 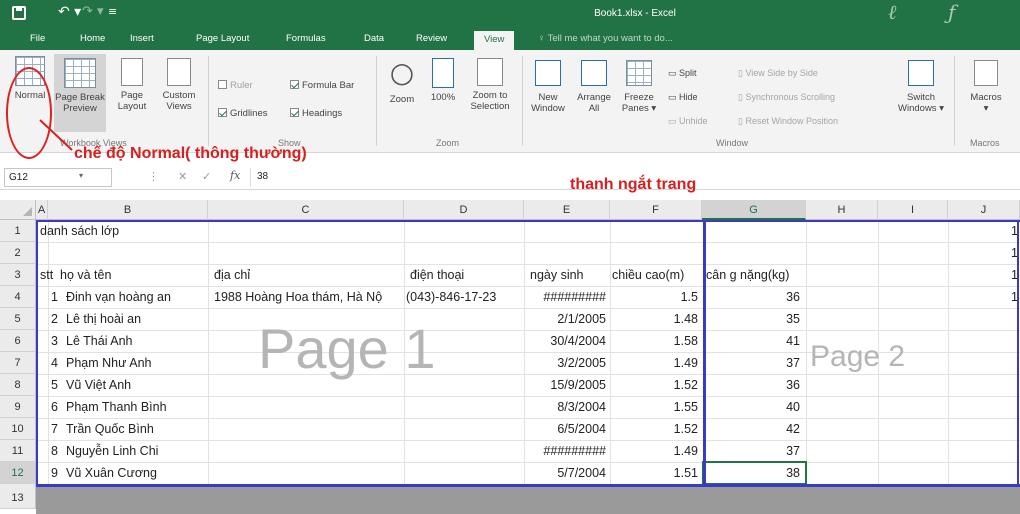 What do you see at coordinates (565, 319) in the screenshot?
I see `cell-birthdate: 2/1/2005` at bounding box center [565, 319].